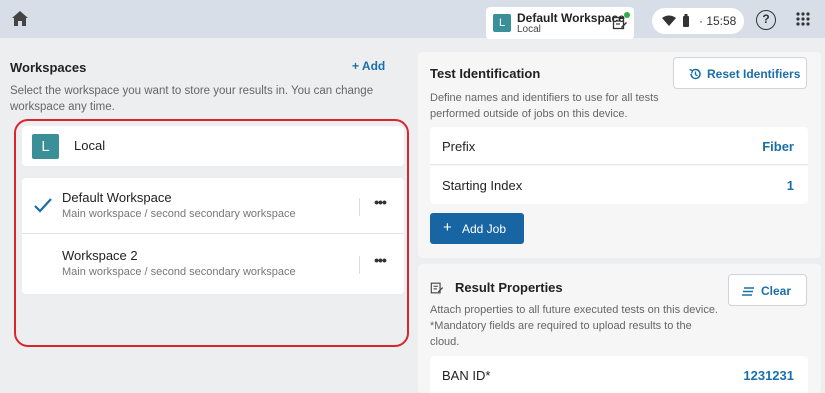 This screenshot has width=825, height=393. What do you see at coordinates (20, 19) in the screenshot?
I see `home-icon` at bounding box center [20, 19].